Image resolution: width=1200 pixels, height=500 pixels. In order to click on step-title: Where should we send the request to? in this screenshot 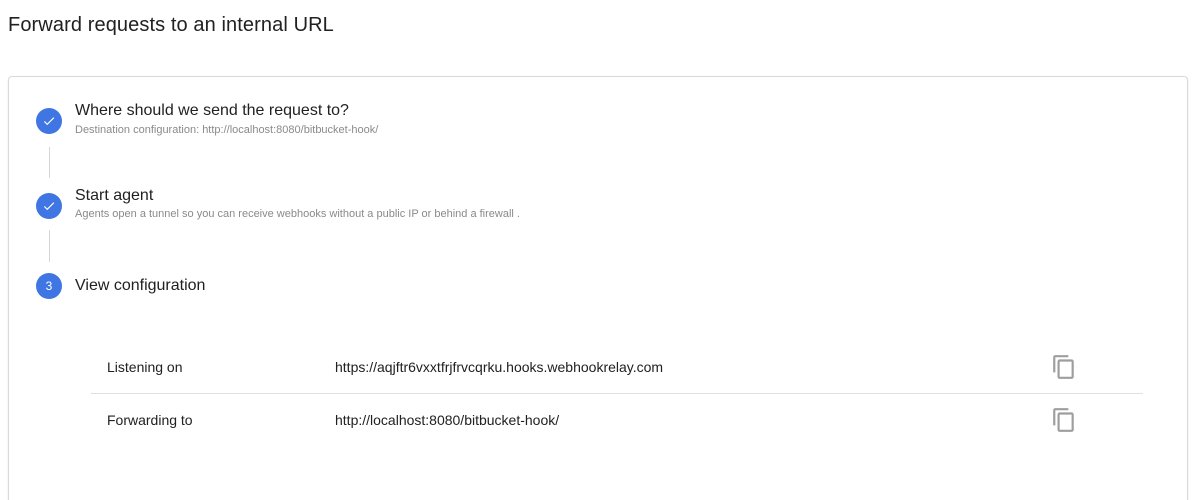, I will do `click(212, 110)`.